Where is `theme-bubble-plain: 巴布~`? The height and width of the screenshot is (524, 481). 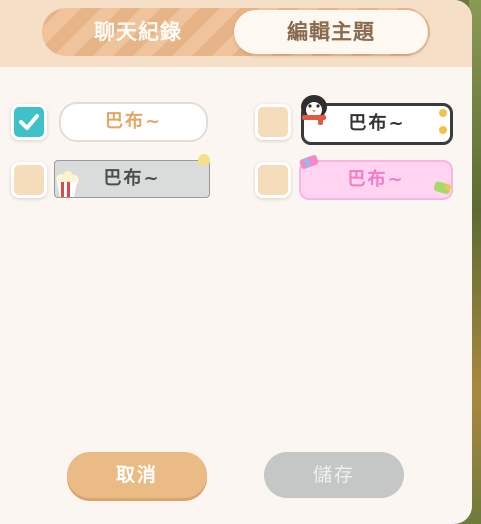 theme-bubble-plain: 巴布~ is located at coordinates (133, 122).